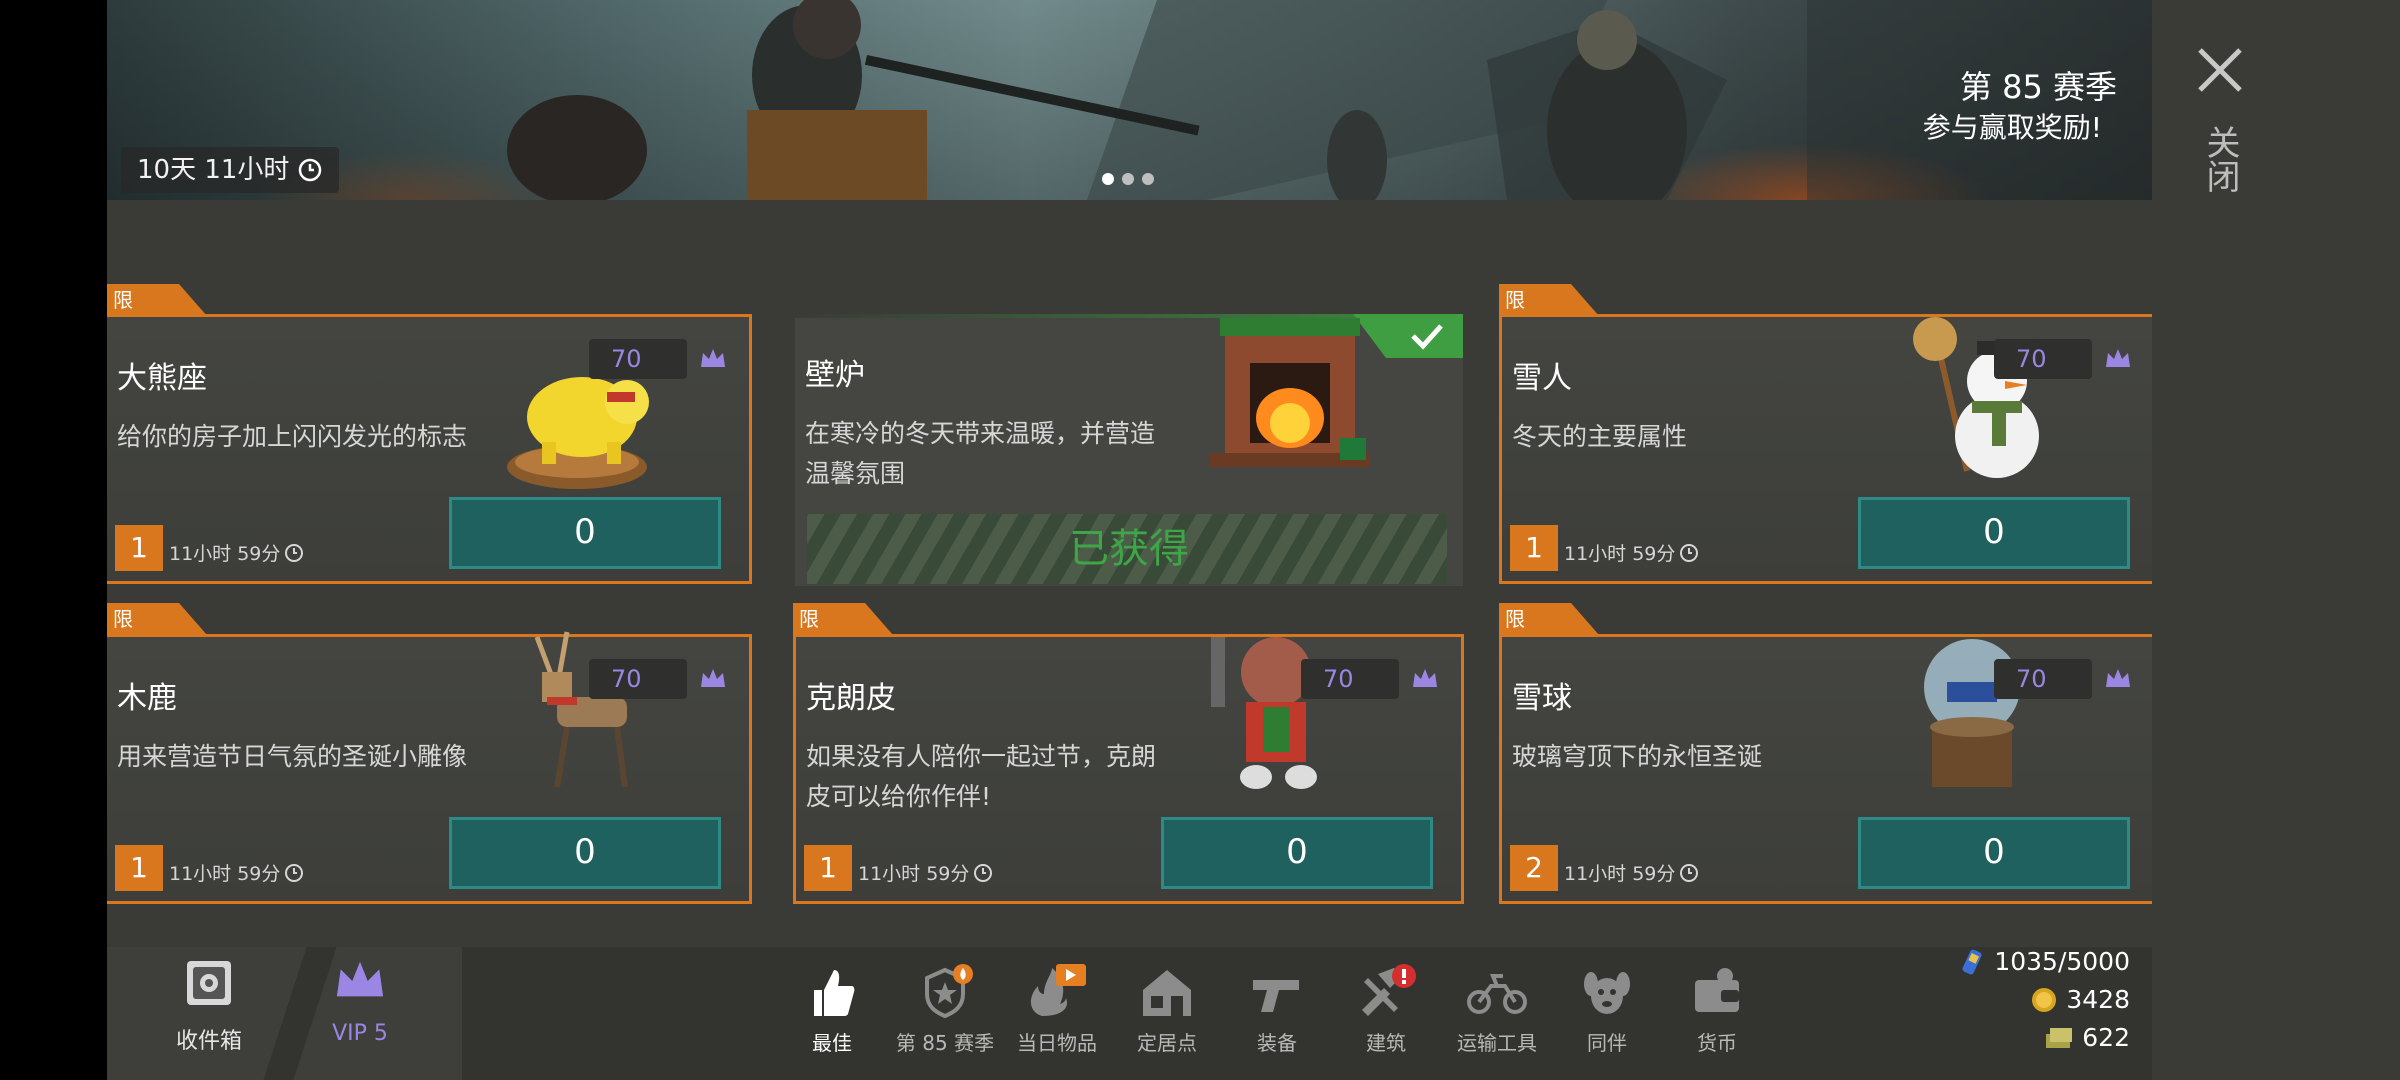  What do you see at coordinates (1058, 990) in the screenshot?
I see `flame-icon` at bounding box center [1058, 990].